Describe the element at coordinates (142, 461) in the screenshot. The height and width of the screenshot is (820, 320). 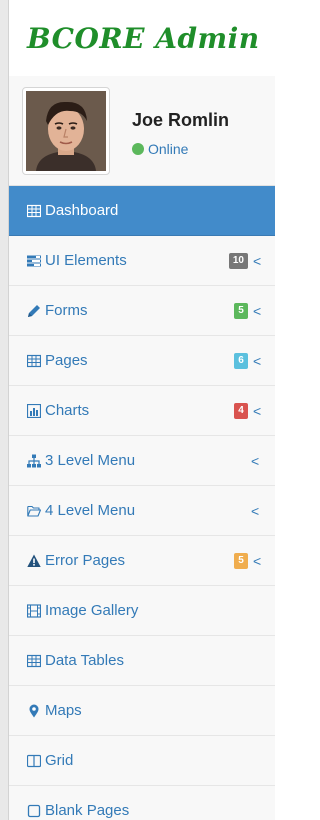
I see `sidebar-item-3-level-menu: 3 Level Menu <` at that location.